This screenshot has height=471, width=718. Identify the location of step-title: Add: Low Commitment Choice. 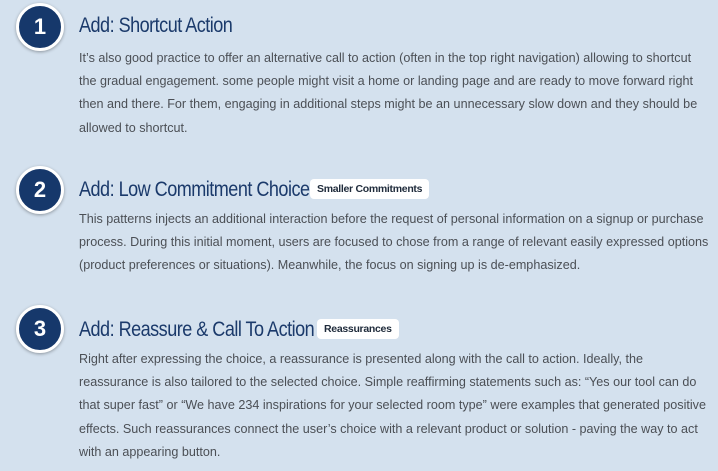
(194, 189).